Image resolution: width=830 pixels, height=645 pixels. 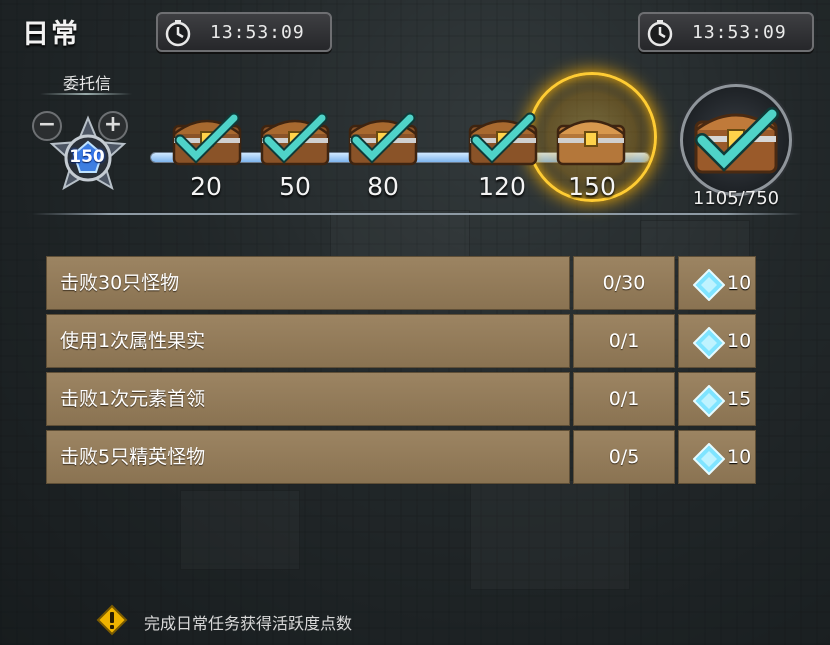 I want to click on divider, so click(x=86, y=94).